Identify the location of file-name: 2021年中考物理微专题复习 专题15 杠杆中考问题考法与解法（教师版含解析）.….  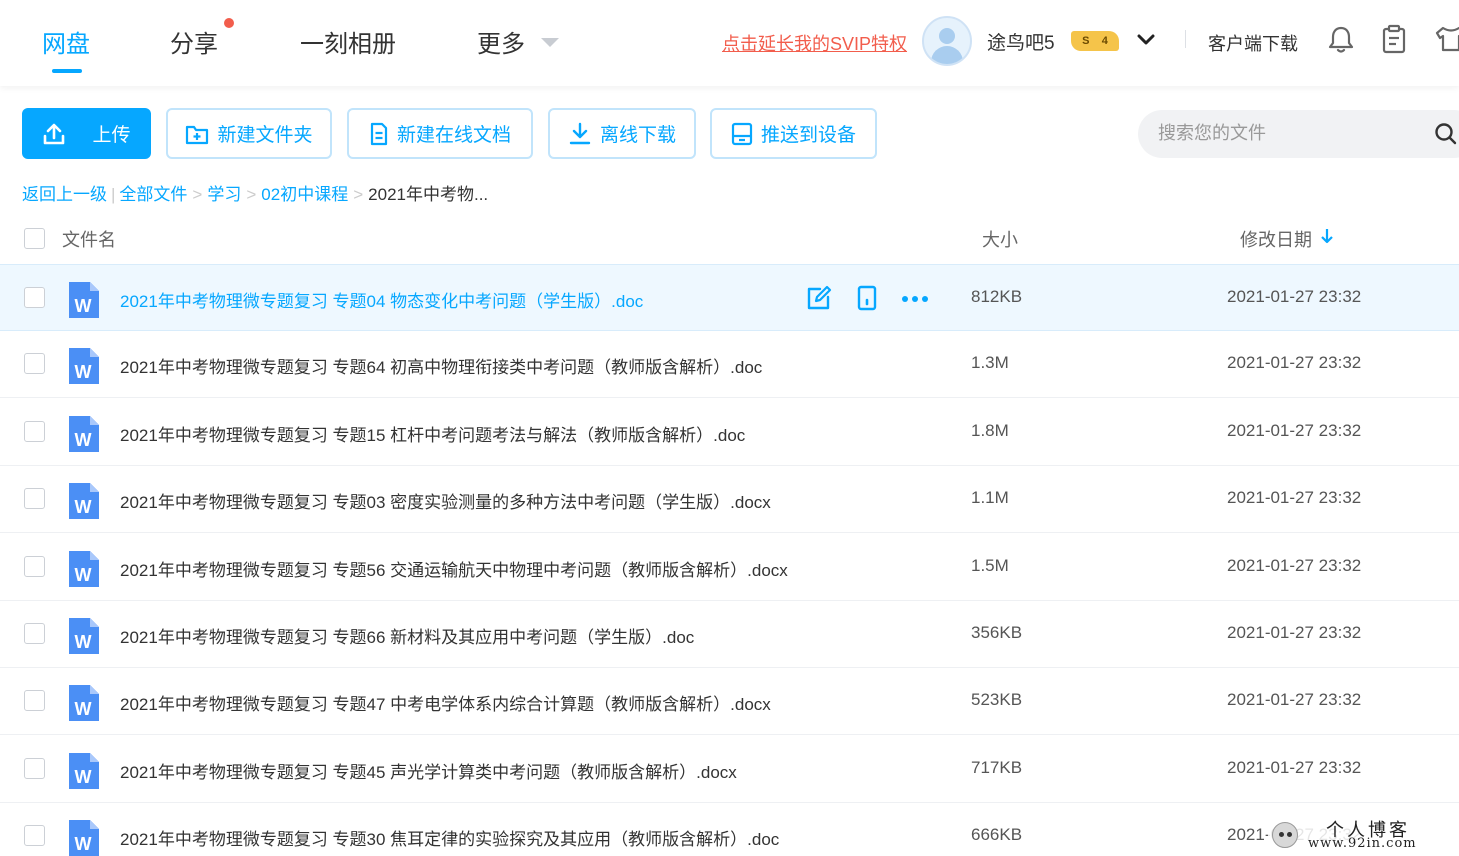
(432, 433).